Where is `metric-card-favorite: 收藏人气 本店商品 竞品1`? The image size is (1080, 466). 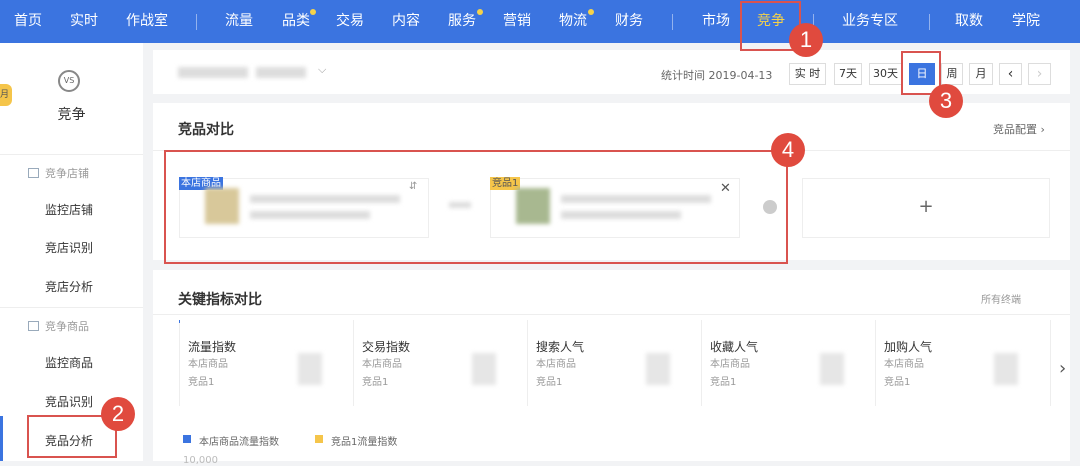
metric-card-favorite: 收藏人气 本店商品 竞品1 is located at coordinates (789, 363).